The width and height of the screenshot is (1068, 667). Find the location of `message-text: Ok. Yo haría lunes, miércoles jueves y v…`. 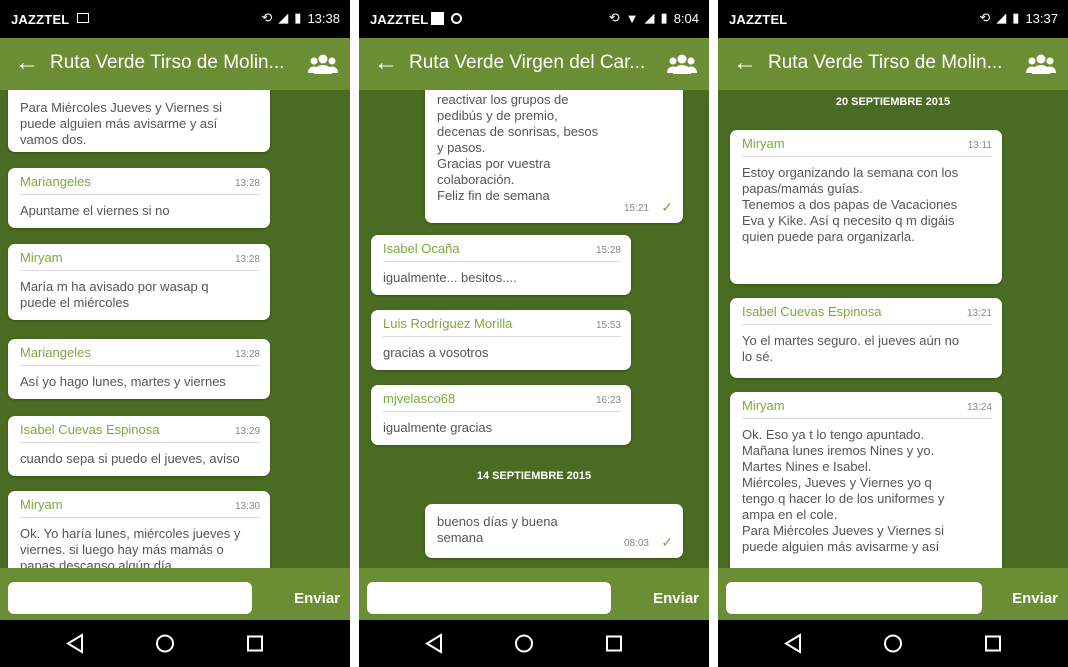

message-text: Ok. Yo haría lunes, miércoles jueves y v… is located at coordinates (130, 547).